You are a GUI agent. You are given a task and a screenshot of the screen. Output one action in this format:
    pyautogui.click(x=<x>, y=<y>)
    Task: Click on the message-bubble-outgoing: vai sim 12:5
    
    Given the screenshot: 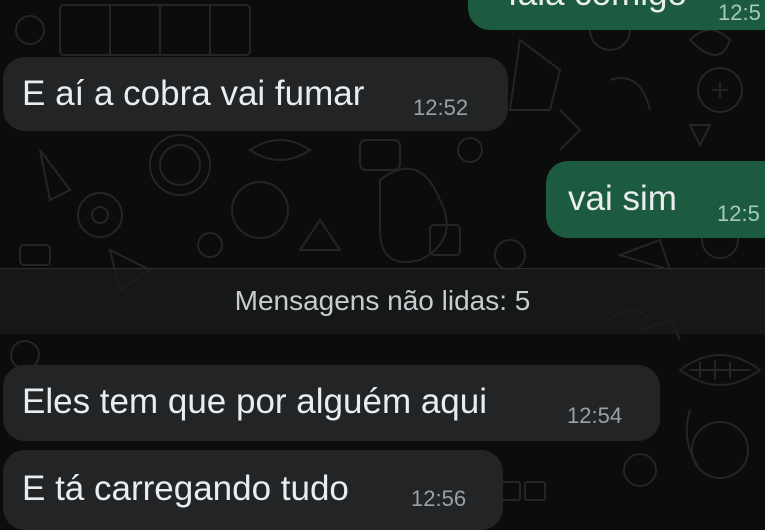 What is the action you would take?
    pyautogui.click(x=655, y=199)
    